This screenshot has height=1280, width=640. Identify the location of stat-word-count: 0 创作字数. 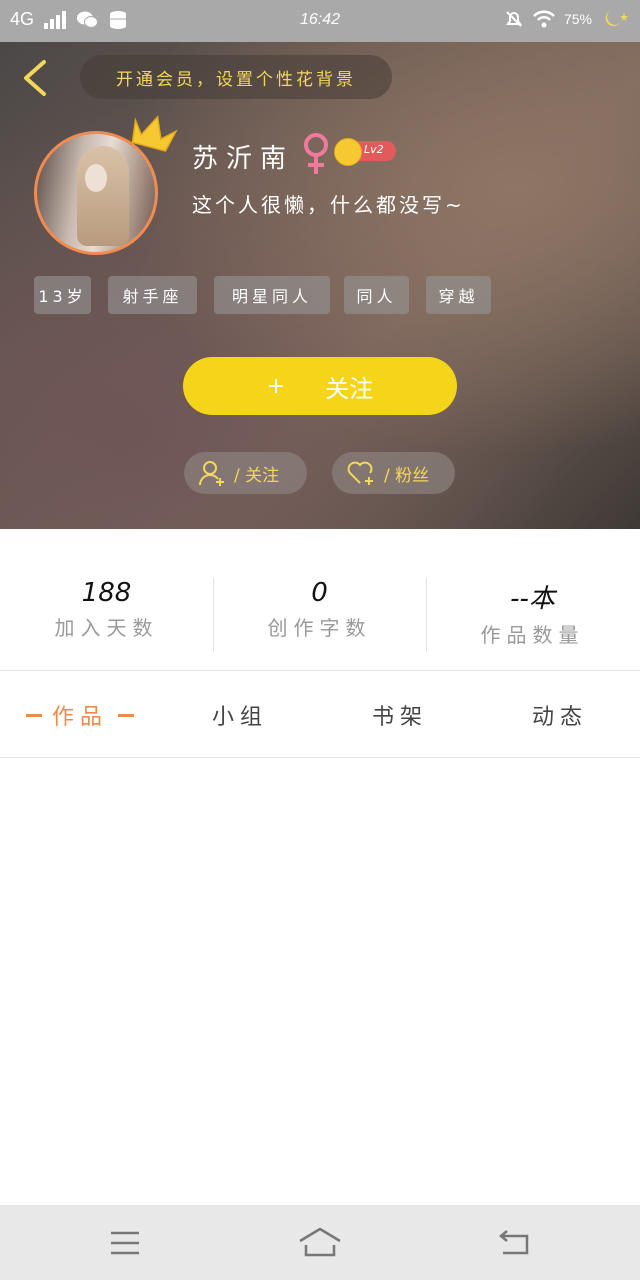
(319, 615).